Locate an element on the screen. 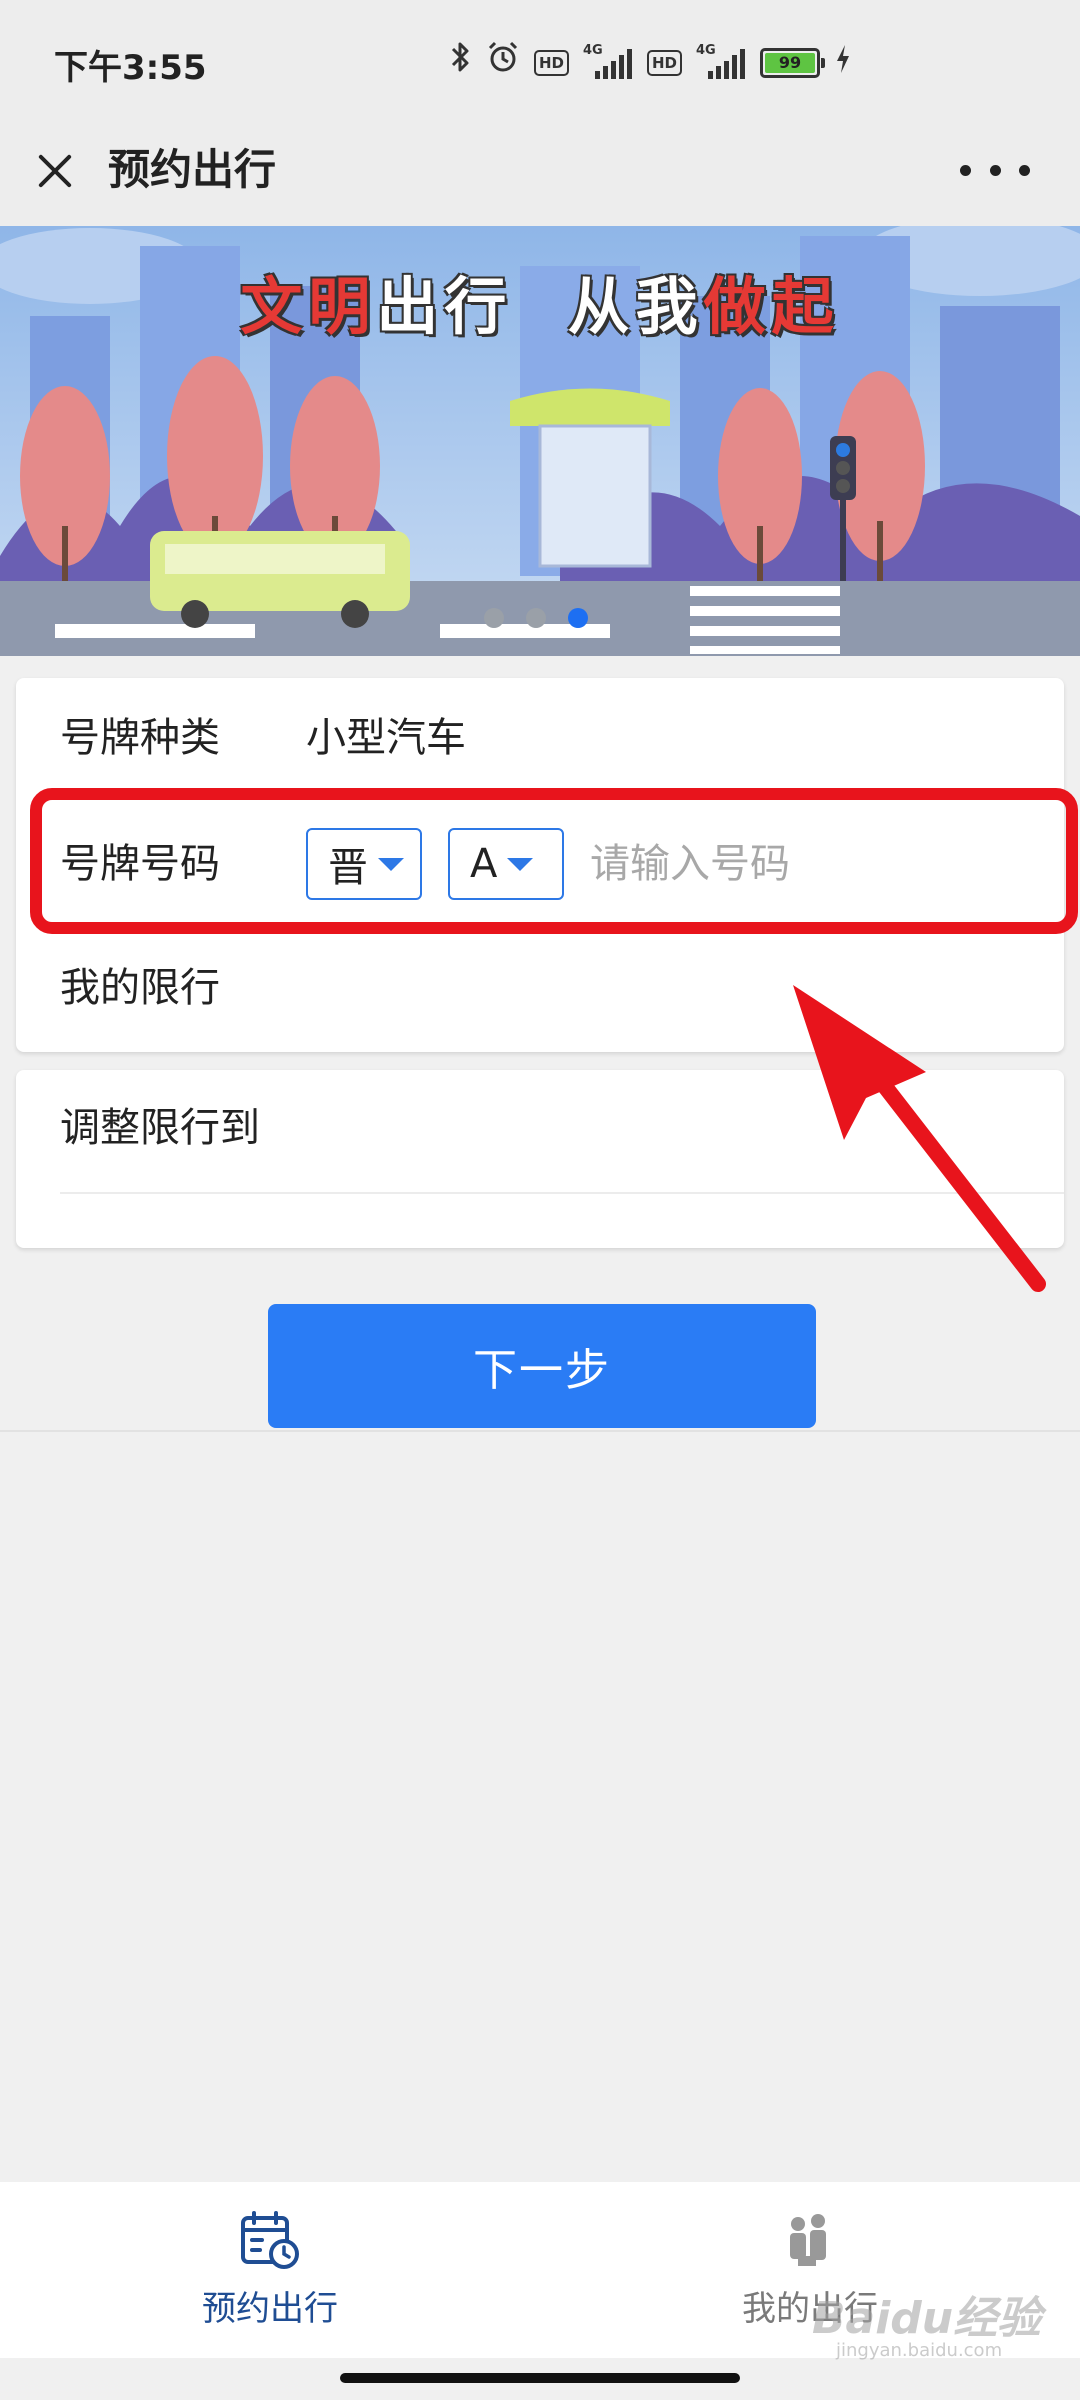 This screenshot has height=2400, width=1080. more-icon is located at coordinates (995, 170).